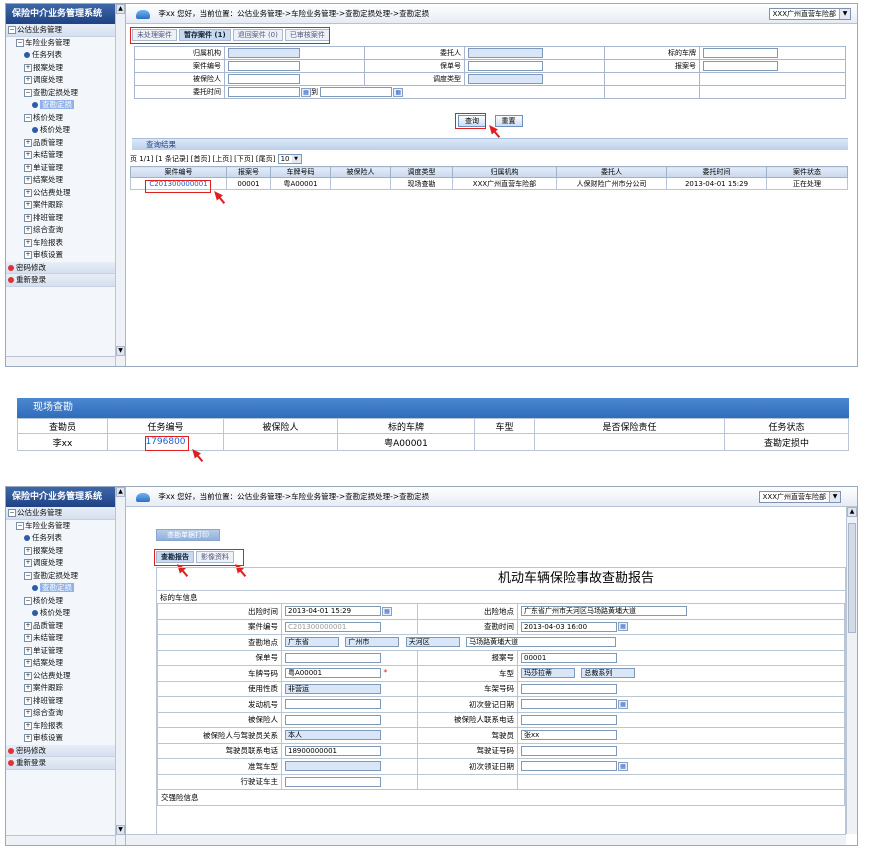 This screenshot has height=854, width=877. I want to click on print-area: 查勘单据打印, so click(188, 535).